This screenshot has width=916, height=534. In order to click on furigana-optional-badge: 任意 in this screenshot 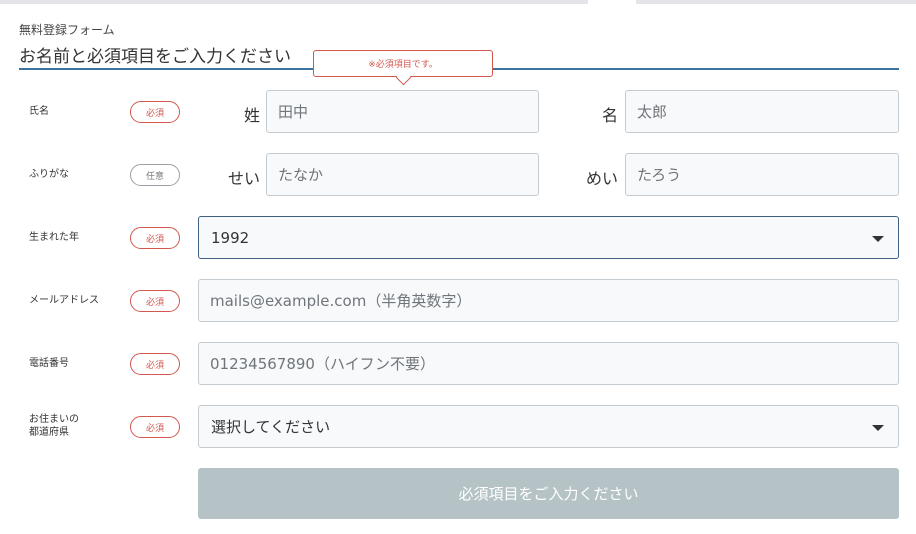, I will do `click(155, 175)`.